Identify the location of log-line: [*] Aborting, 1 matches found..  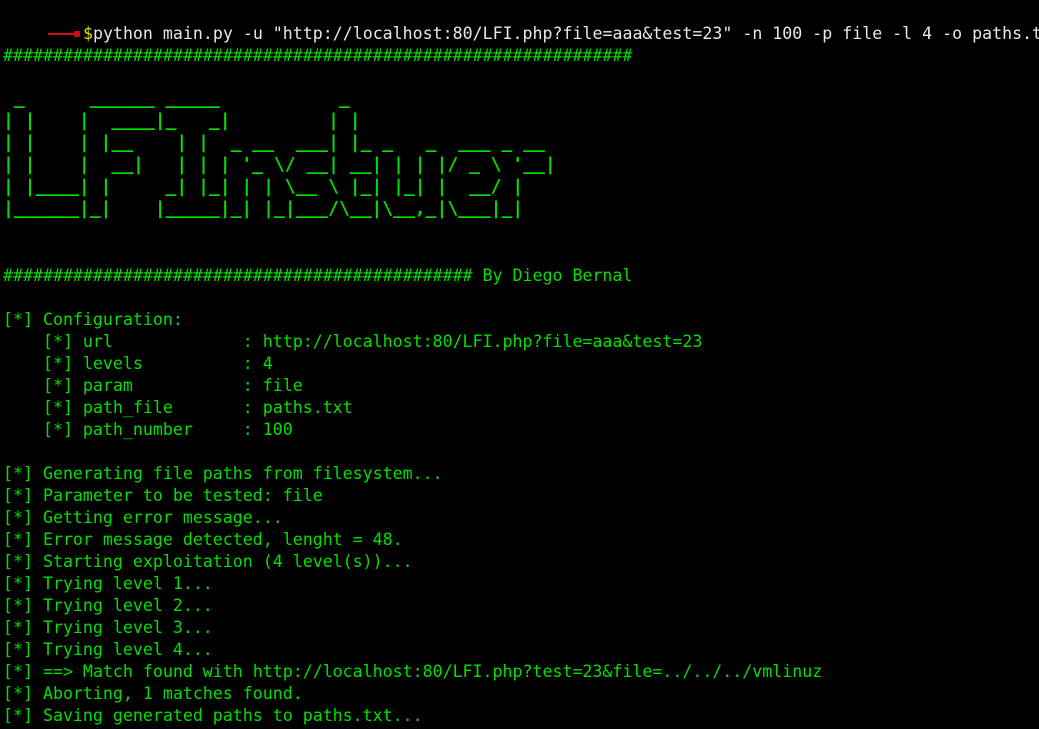
(153, 693).